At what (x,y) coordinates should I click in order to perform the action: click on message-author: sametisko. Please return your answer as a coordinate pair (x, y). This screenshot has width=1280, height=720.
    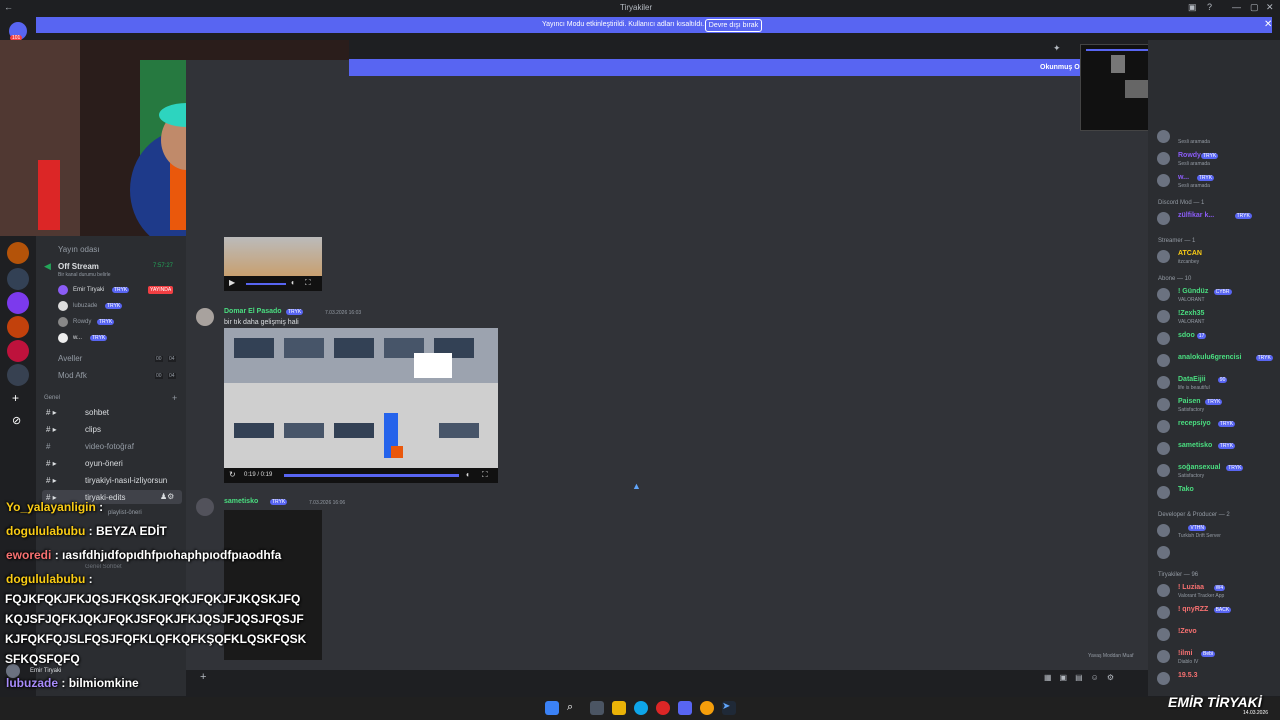
    Looking at the image, I should click on (241, 501).